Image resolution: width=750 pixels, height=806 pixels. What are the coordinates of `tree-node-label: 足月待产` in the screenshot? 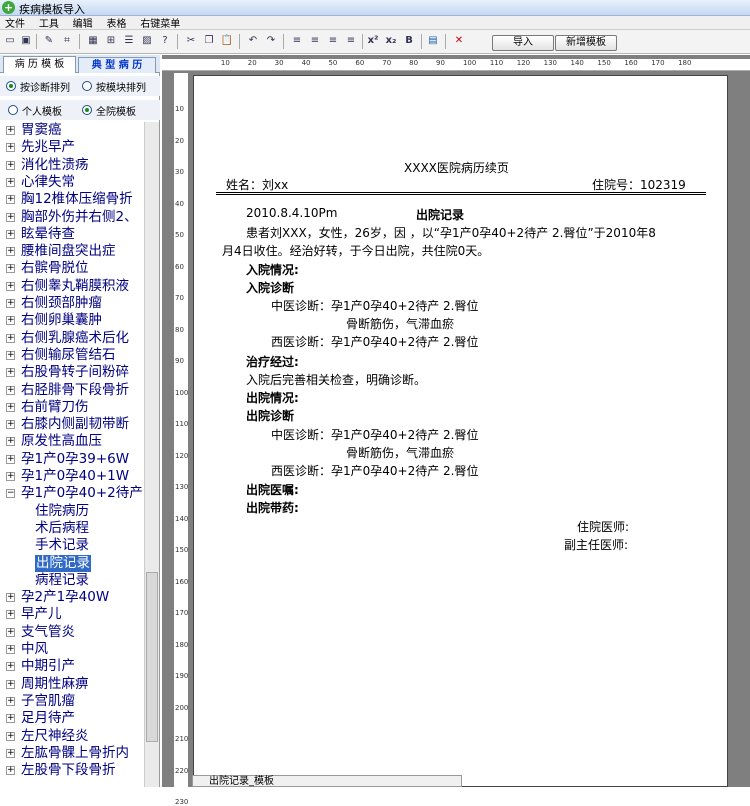 It's located at (48, 718).